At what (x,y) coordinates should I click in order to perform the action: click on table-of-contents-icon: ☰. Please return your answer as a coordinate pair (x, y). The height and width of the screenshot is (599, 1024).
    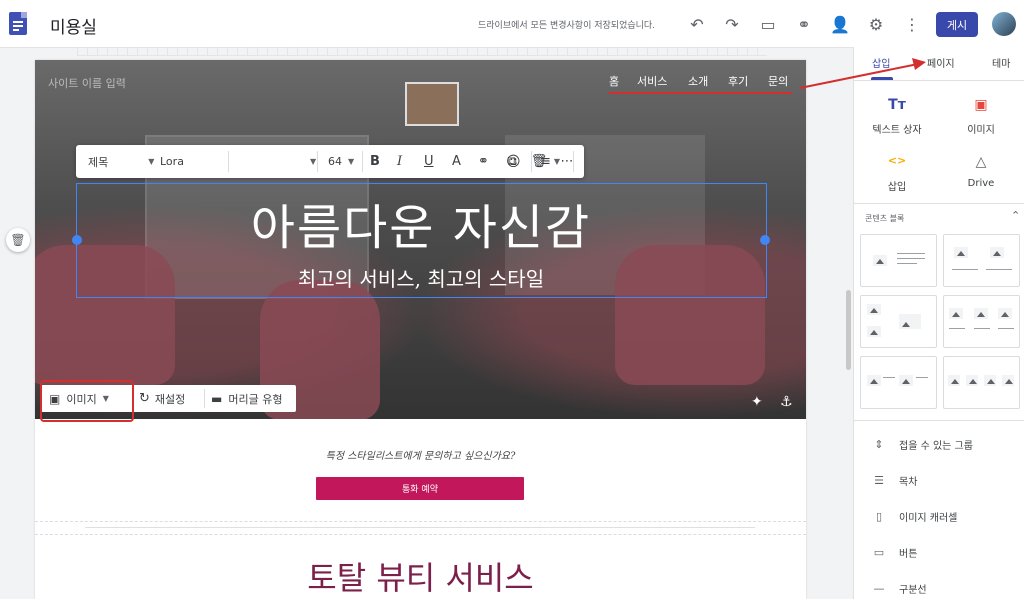
    Looking at the image, I should click on (879, 480).